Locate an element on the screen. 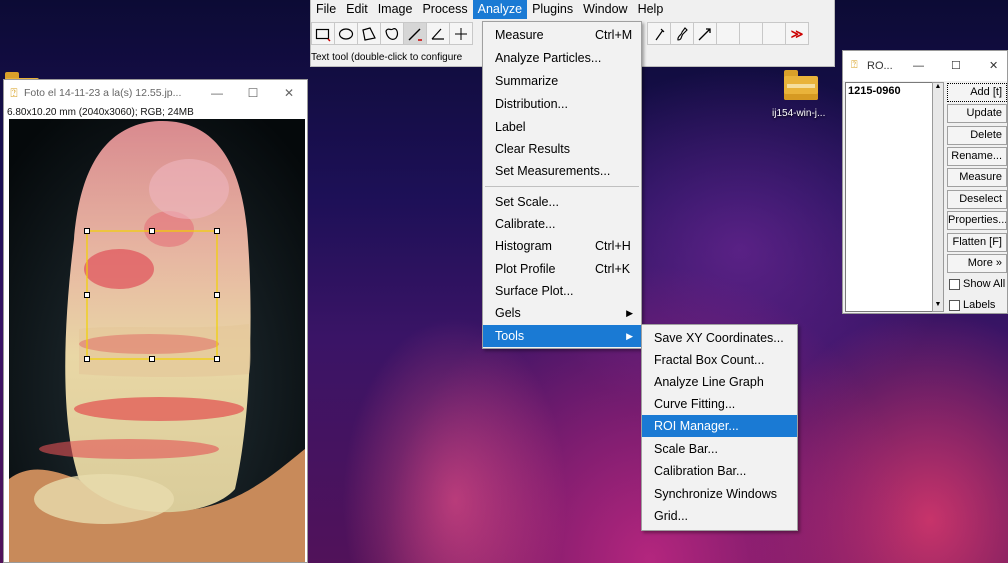 Image resolution: width=1008 pixels, height=563 pixels. status-text: Text tool (double-click to configure is located at coordinates (387, 57).